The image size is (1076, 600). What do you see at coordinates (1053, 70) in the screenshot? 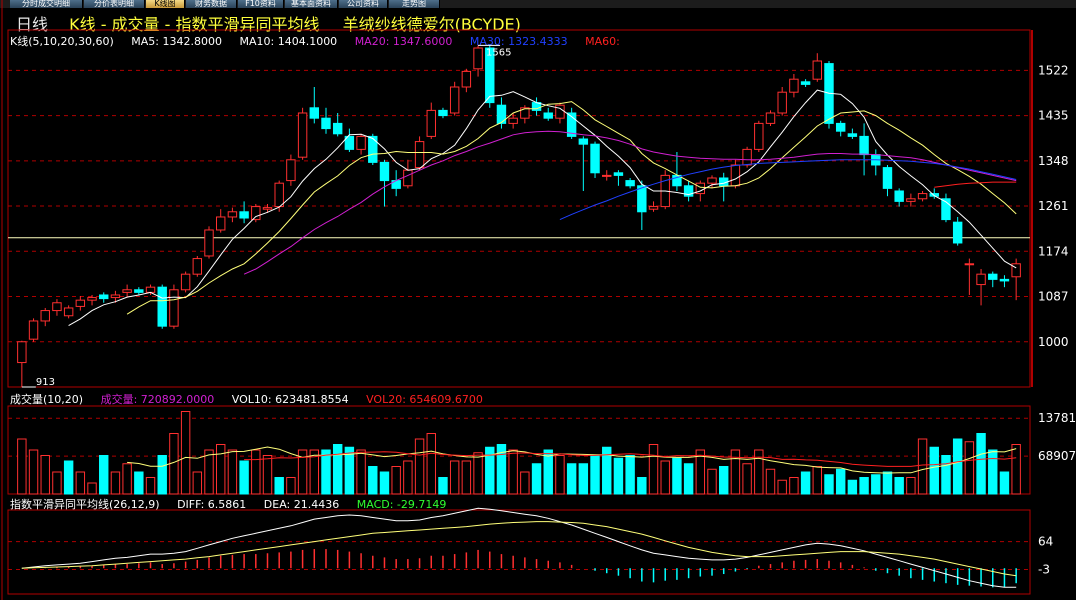
I see `kline-y-tick-label: 1522` at bounding box center [1053, 70].